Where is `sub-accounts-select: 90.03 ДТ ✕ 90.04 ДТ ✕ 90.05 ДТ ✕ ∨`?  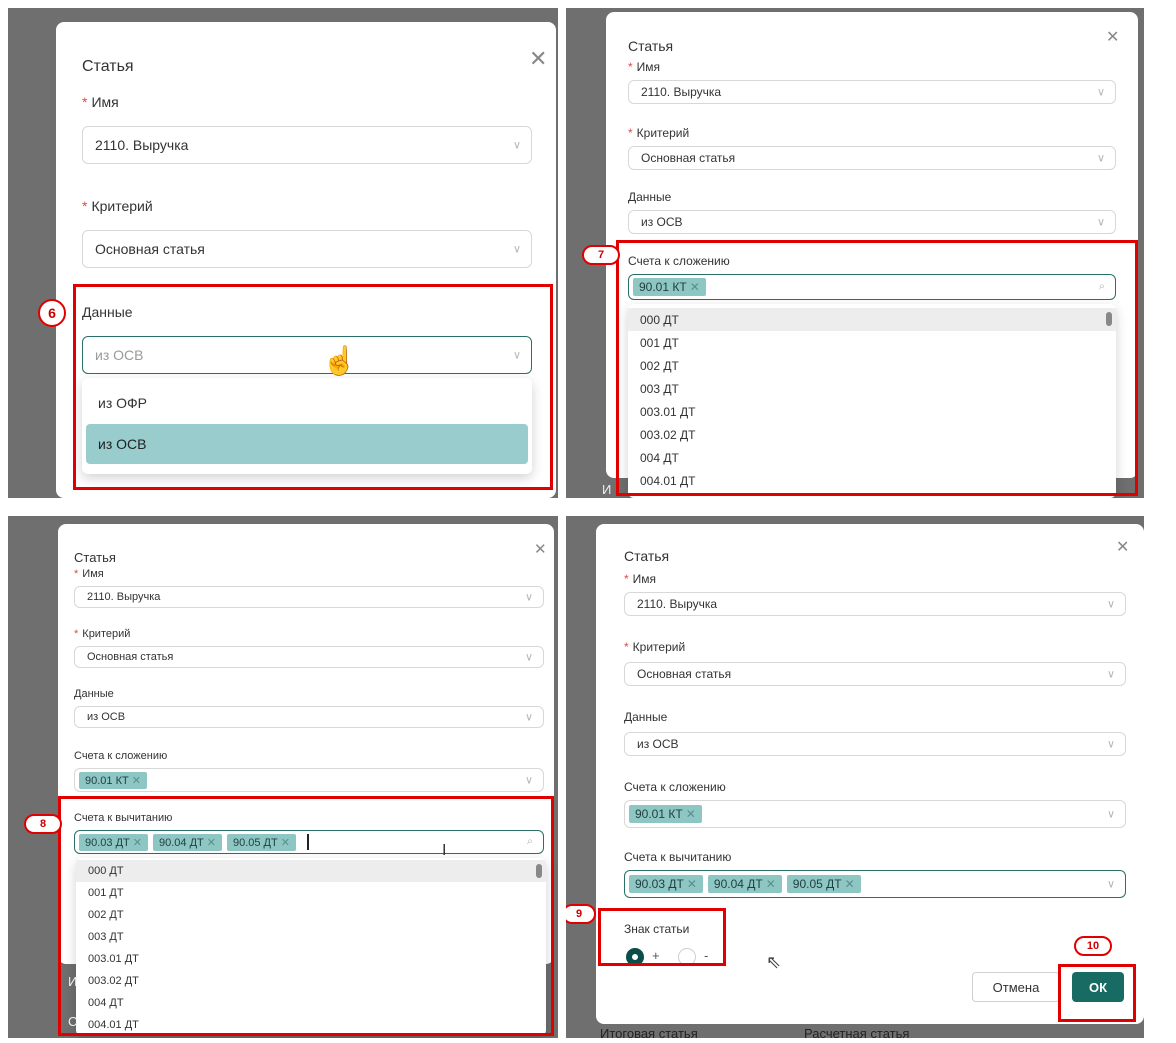
sub-accounts-select: 90.03 ДТ ✕ 90.04 ДТ ✕ 90.05 ДТ ✕ ∨ is located at coordinates (875, 884).